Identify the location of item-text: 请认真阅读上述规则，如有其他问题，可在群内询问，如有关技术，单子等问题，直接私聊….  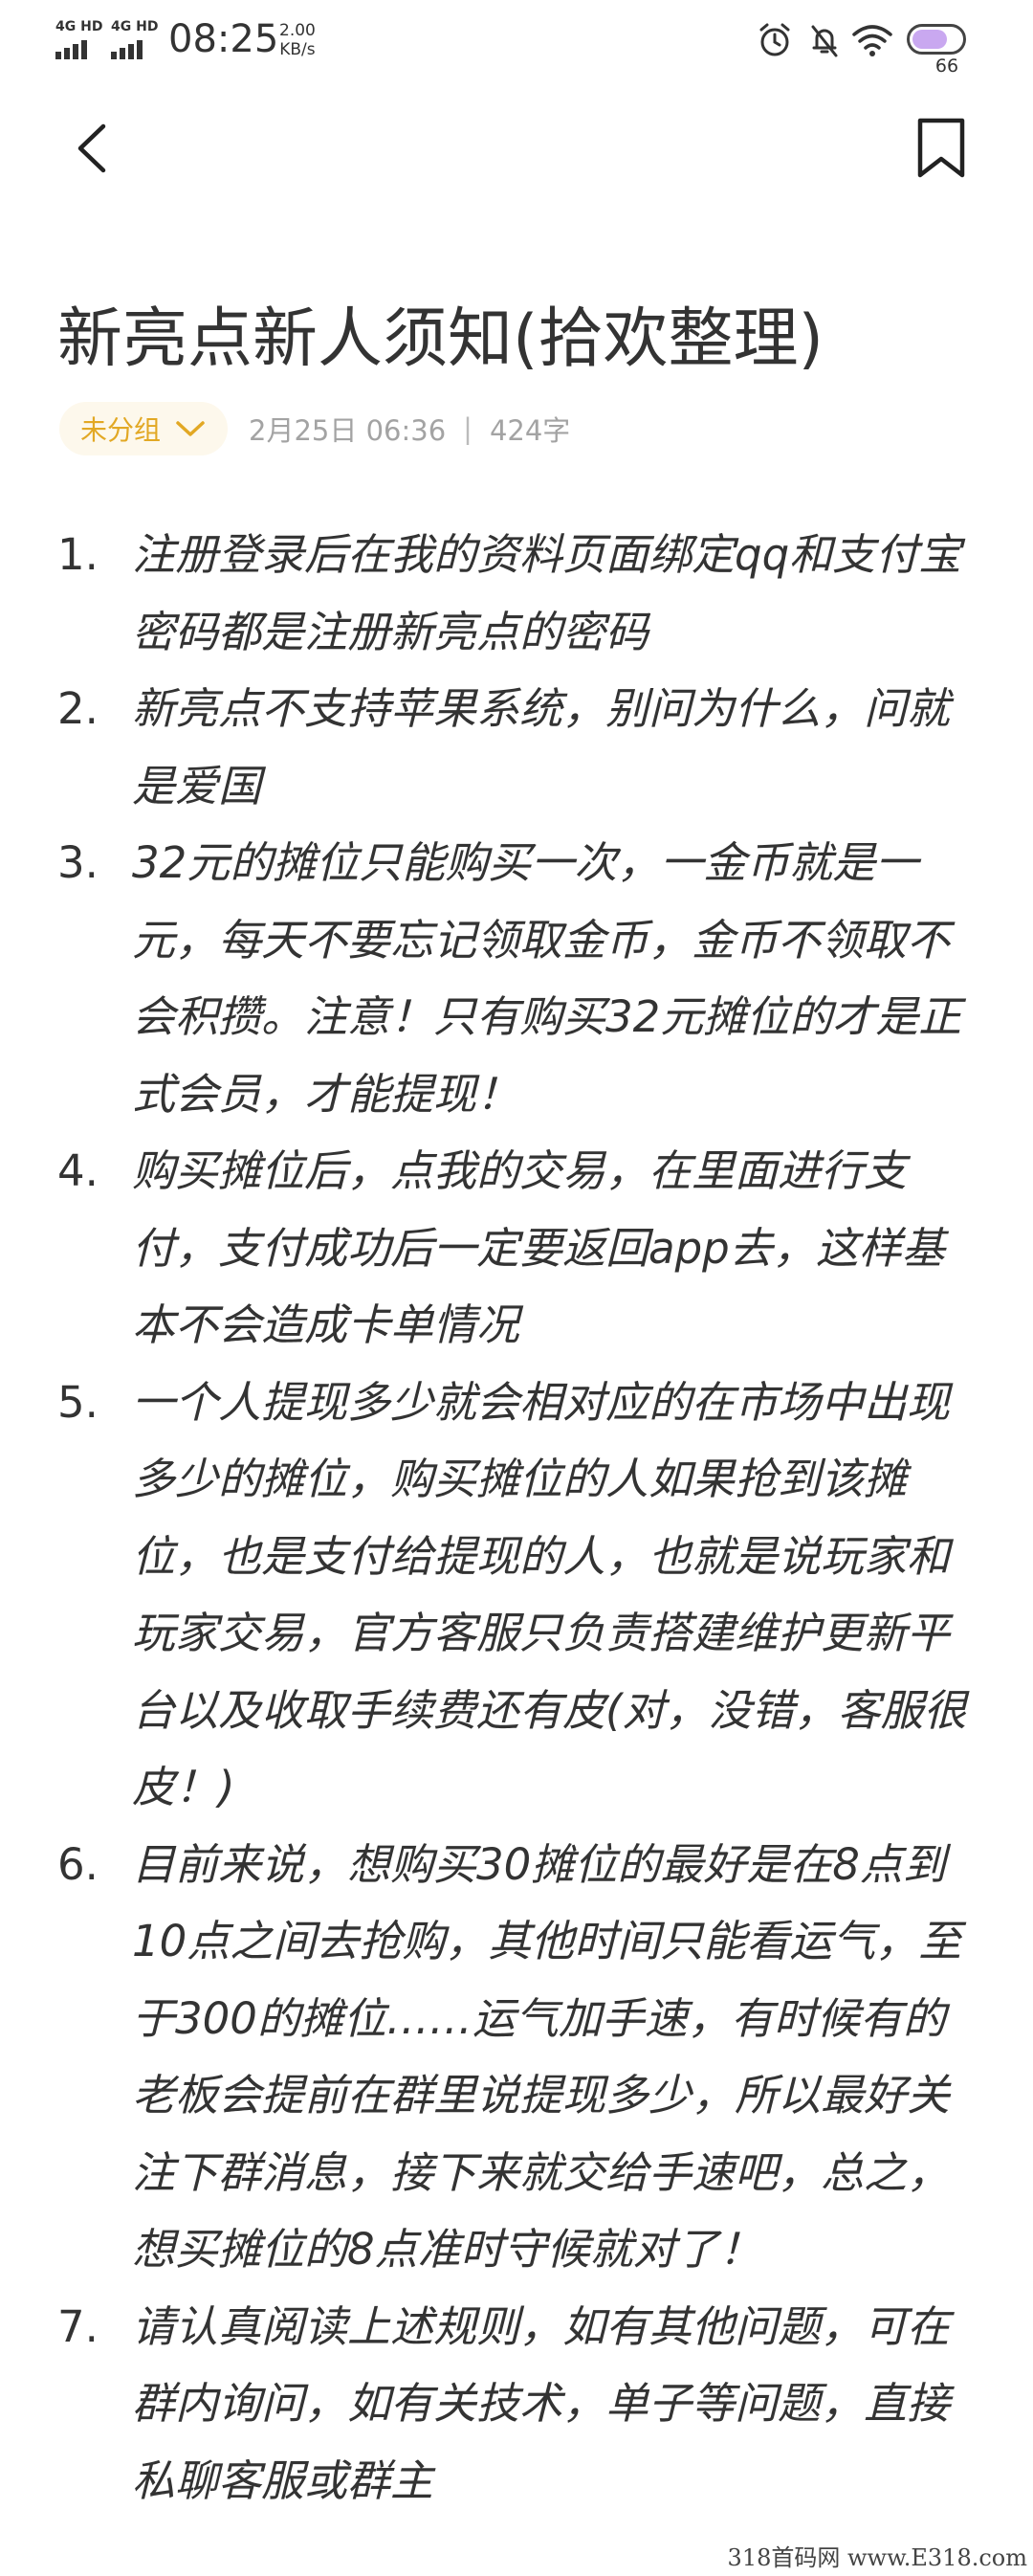
(541, 2403).